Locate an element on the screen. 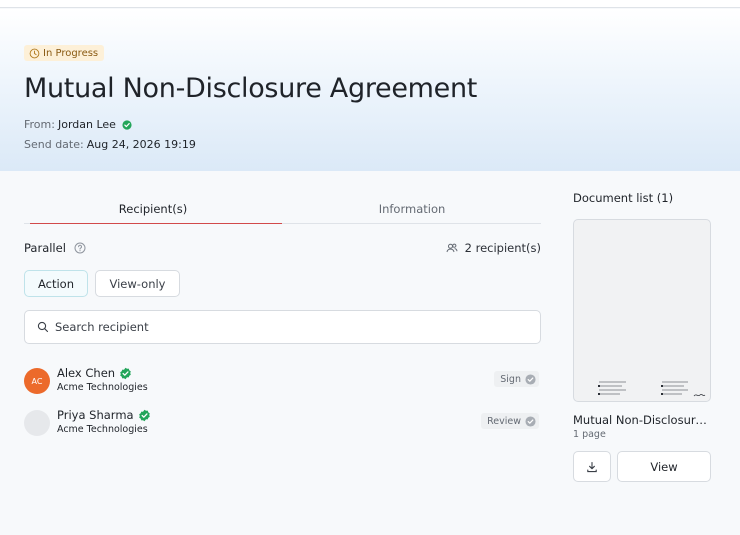 This screenshot has height=535, width=740. send-date: Send date: Aug 24, 2026 19:19 is located at coordinates (110, 144).